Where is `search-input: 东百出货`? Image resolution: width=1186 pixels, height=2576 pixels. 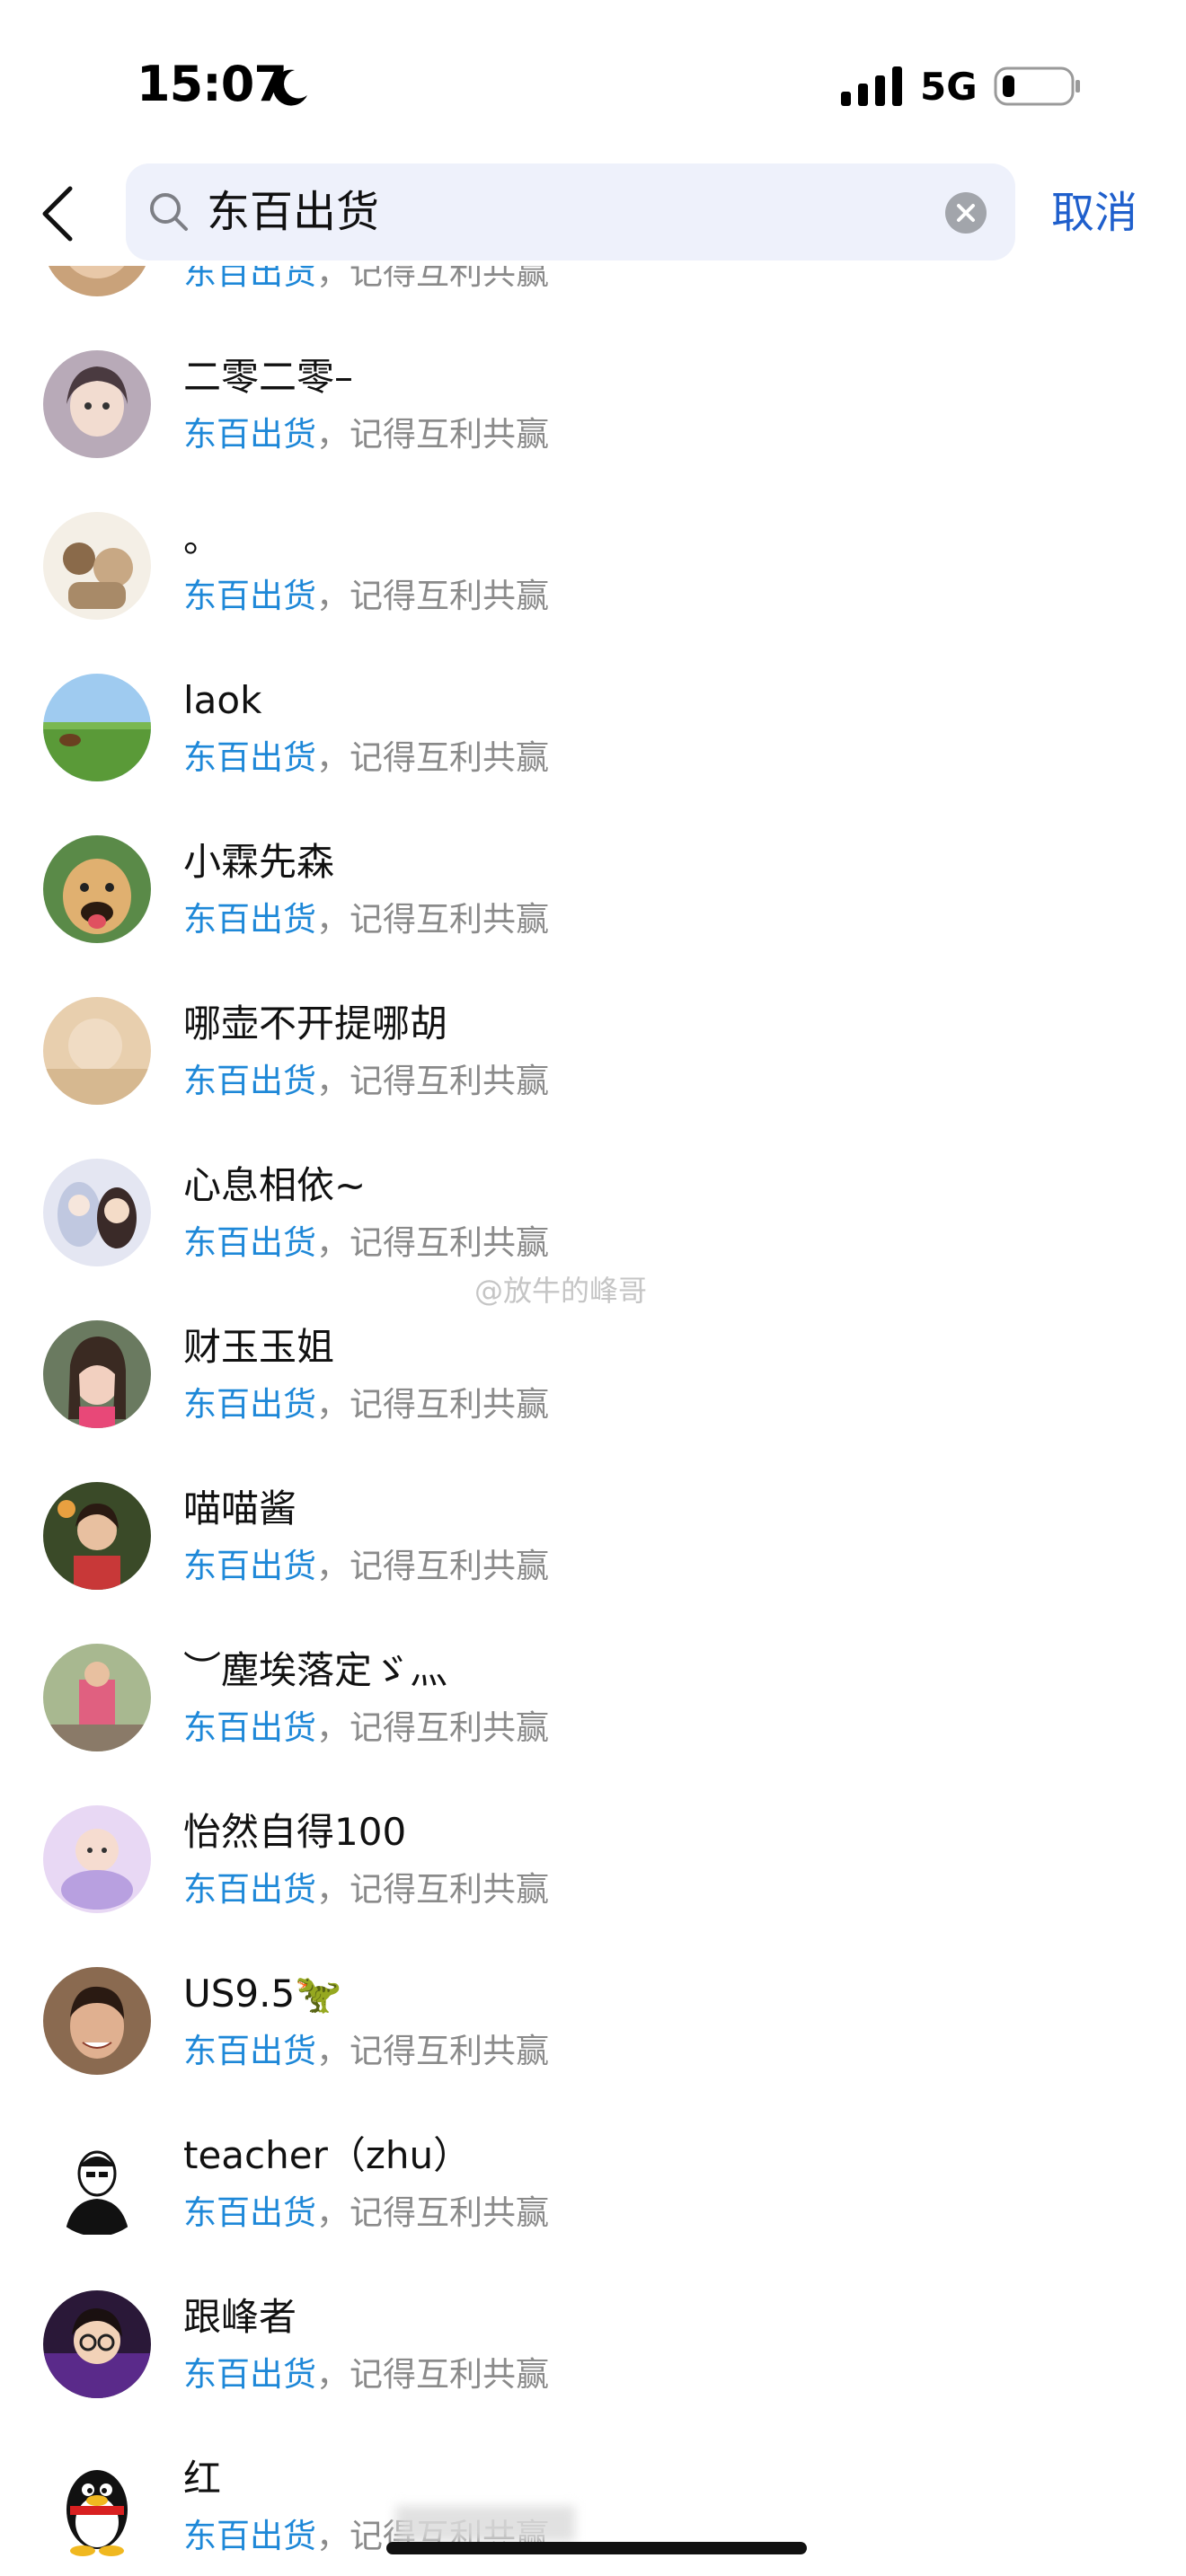 search-input: 东百出货 is located at coordinates (570, 211).